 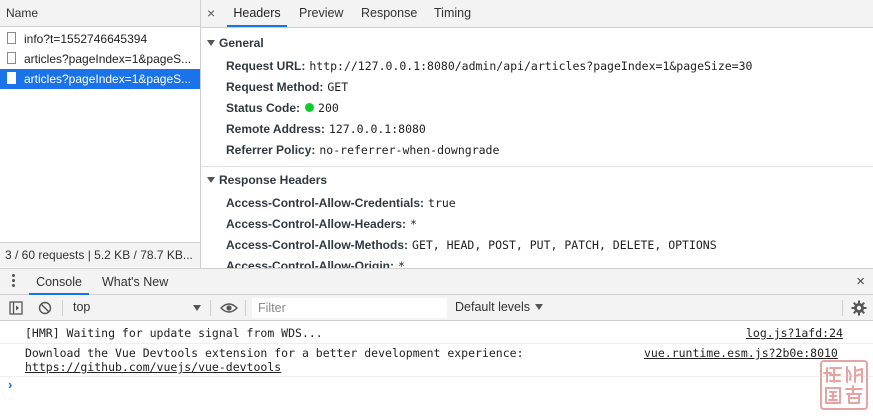 What do you see at coordinates (271, 150) in the screenshot?
I see `referrer-policy-key: Referrer Policy:` at bounding box center [271, 150].